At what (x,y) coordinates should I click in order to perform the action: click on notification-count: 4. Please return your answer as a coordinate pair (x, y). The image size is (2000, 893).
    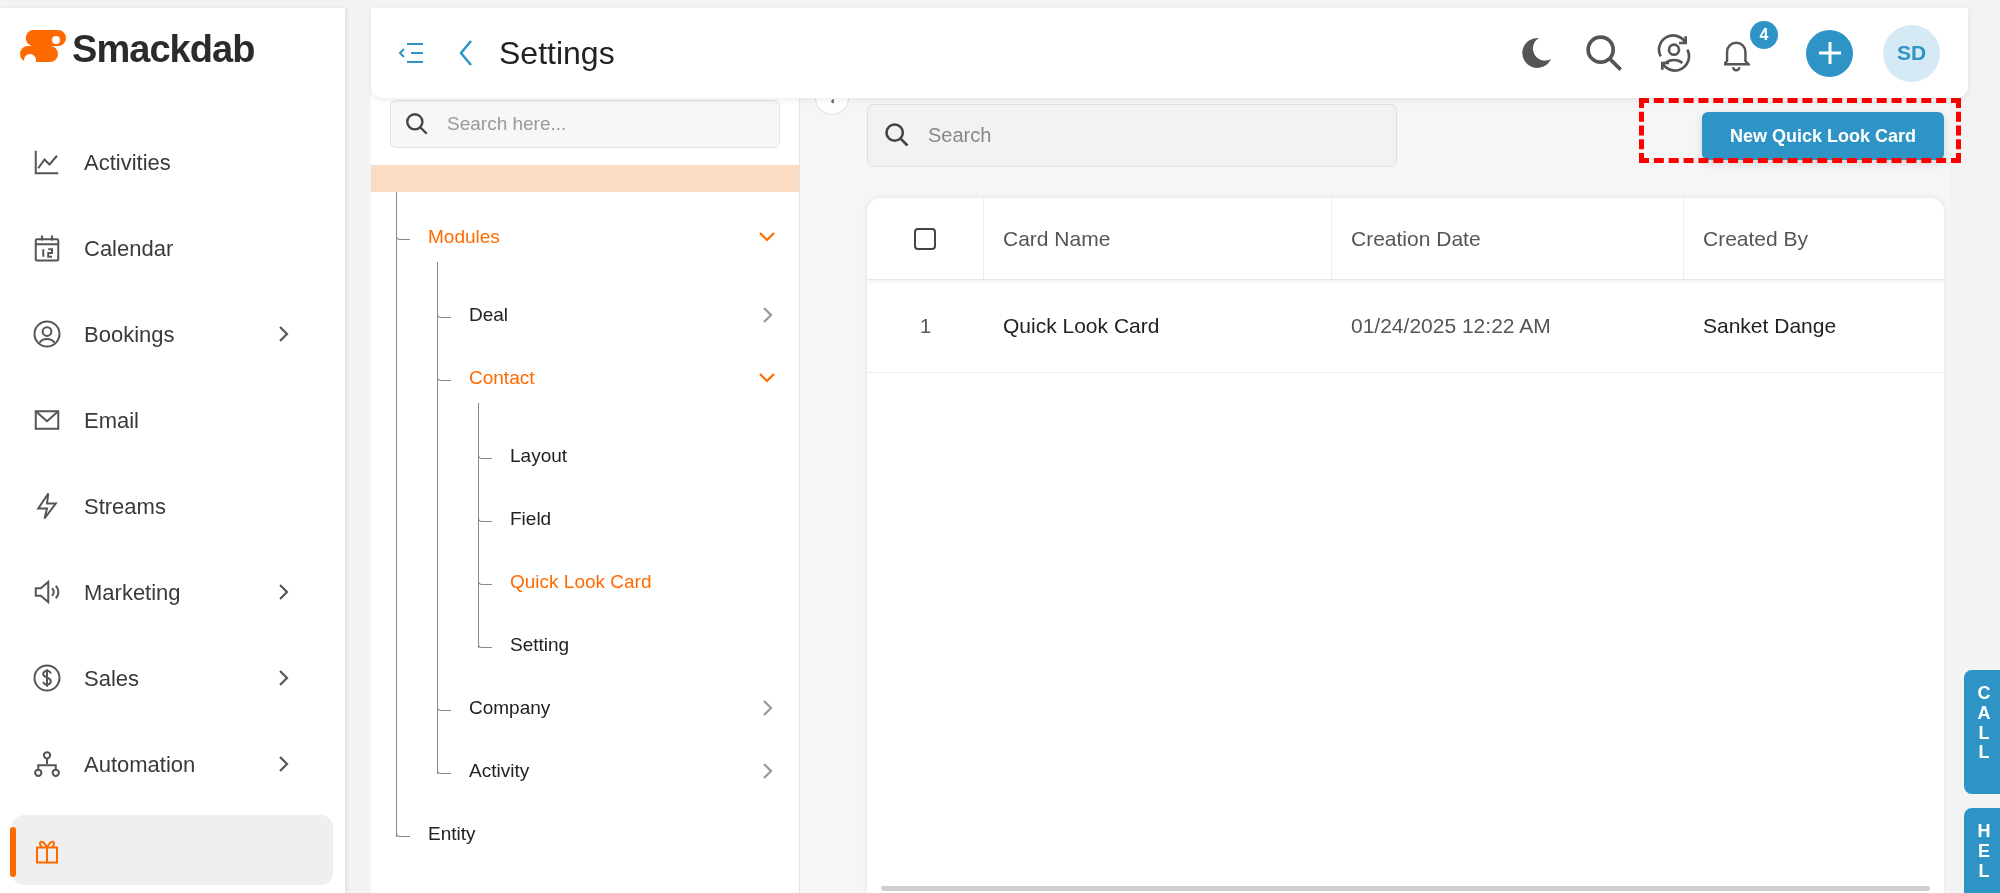
    Looking at the image, I should click on (1764, 35).